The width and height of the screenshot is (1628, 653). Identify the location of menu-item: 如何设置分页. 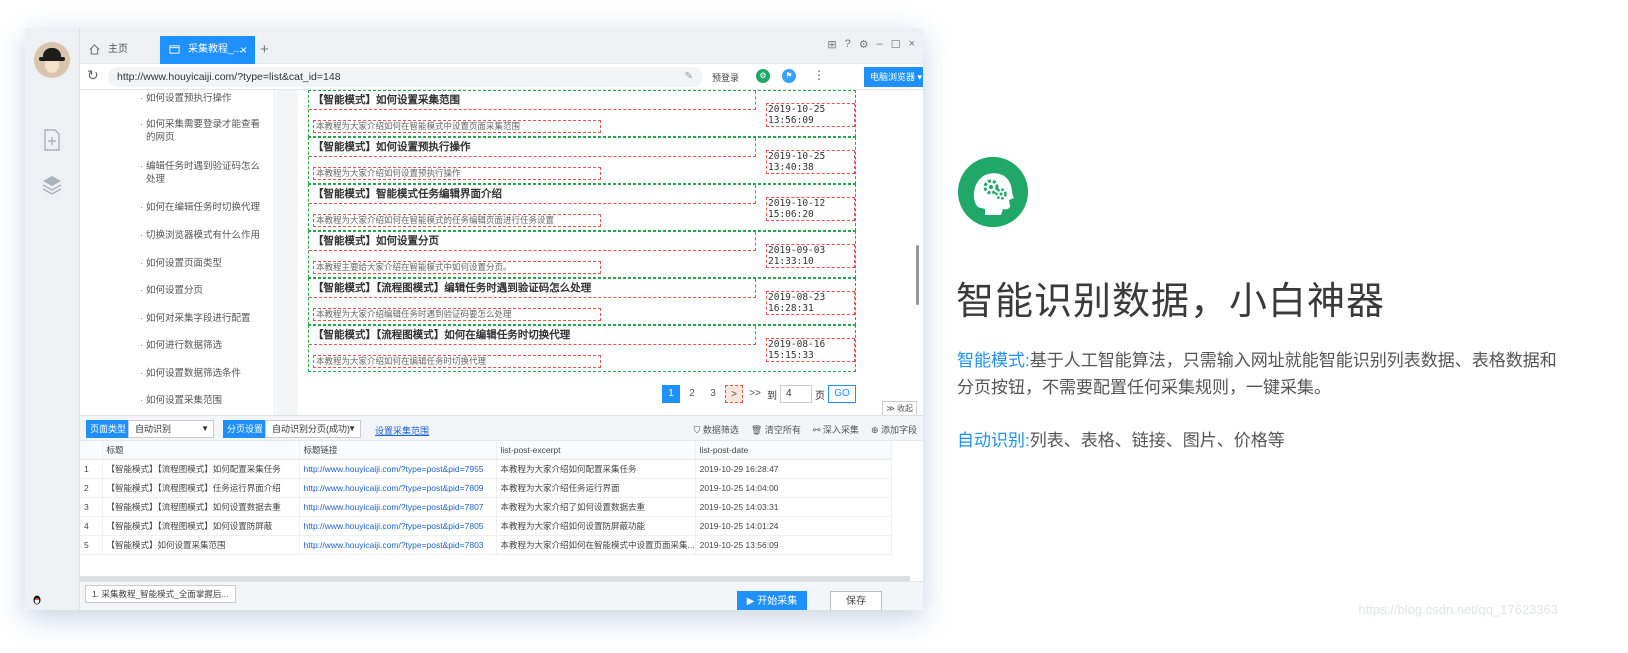
(202, 290).